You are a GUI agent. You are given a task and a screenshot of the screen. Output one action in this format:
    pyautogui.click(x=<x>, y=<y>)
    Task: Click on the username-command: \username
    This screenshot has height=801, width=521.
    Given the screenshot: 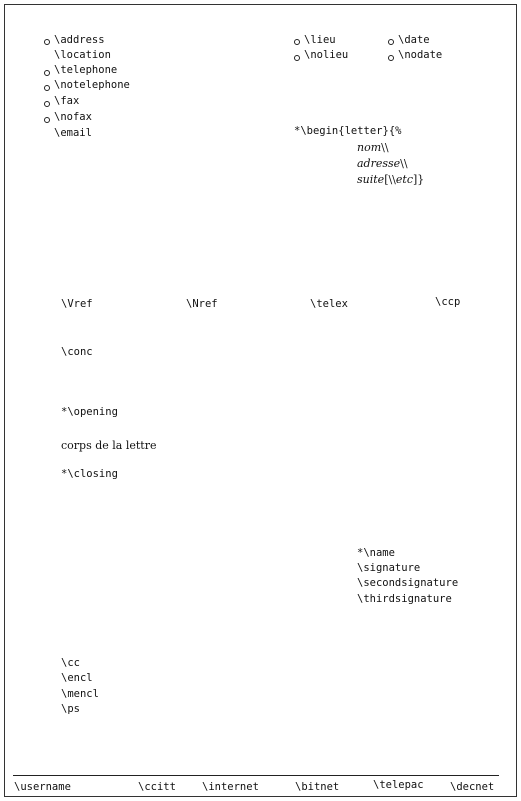 What is the action you would take?
    pyautogui.click(x=42, y=787)
    